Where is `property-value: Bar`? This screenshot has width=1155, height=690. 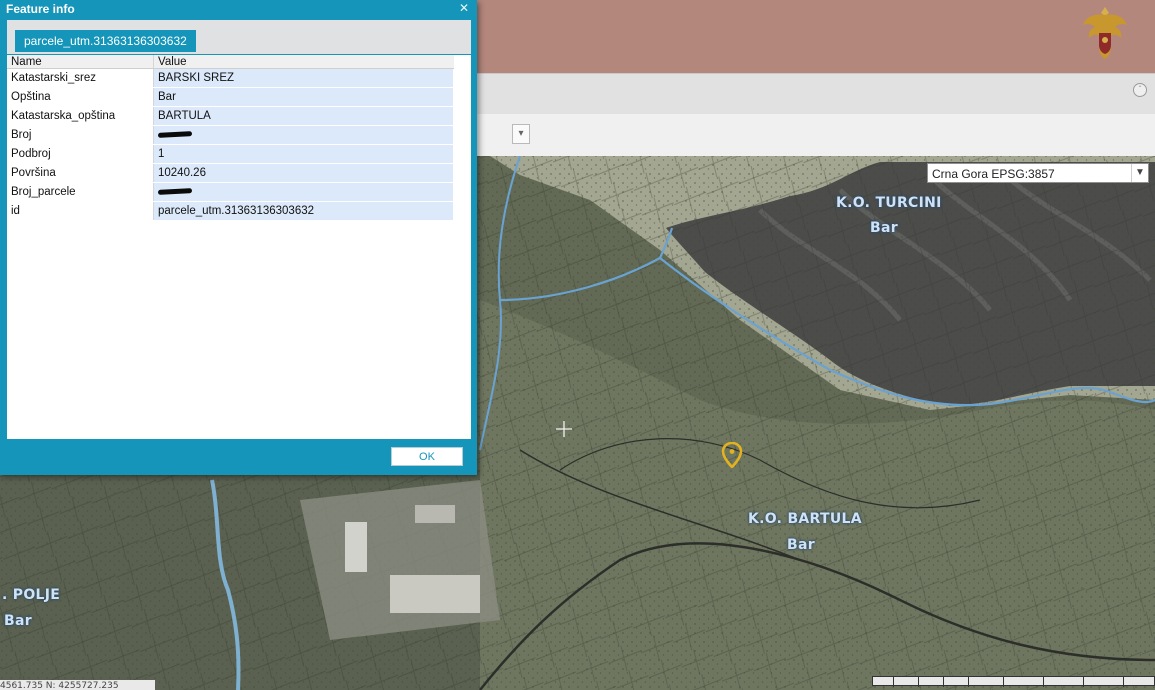
property-value: Bar is located at coordinates (303, 97).